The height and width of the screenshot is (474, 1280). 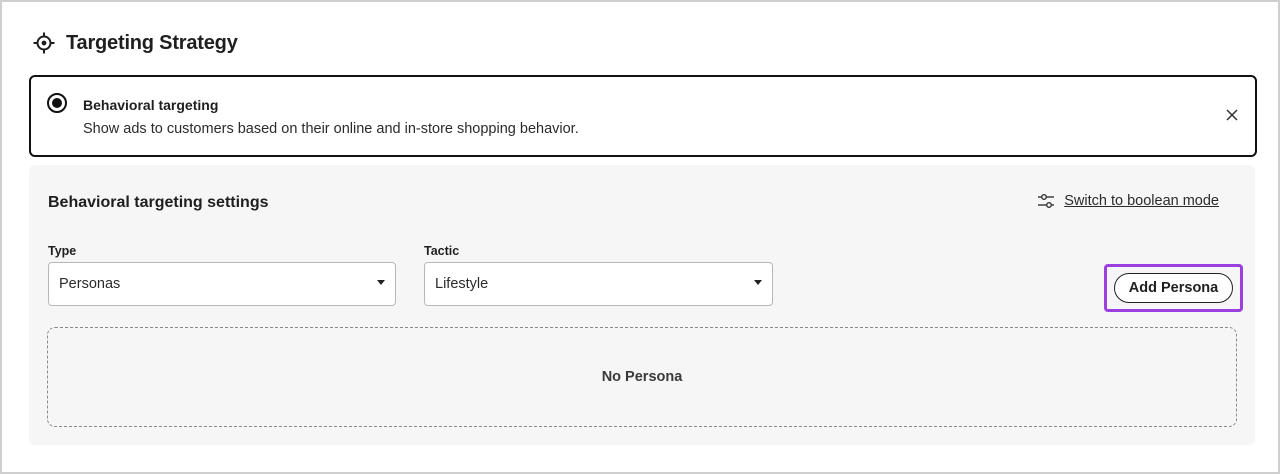 I want to click on section-header: Targeting Strategy, so click(x=135, y=43).